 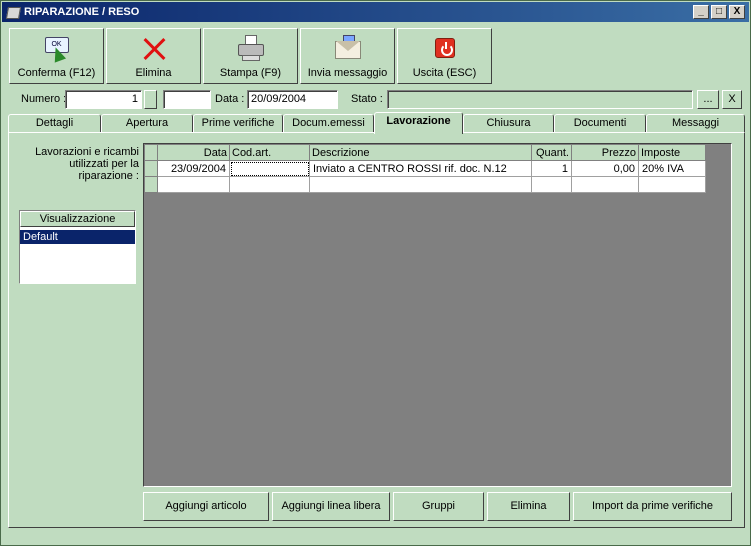 I want to click on cell-quant: 1, so click(x=551, y=168).